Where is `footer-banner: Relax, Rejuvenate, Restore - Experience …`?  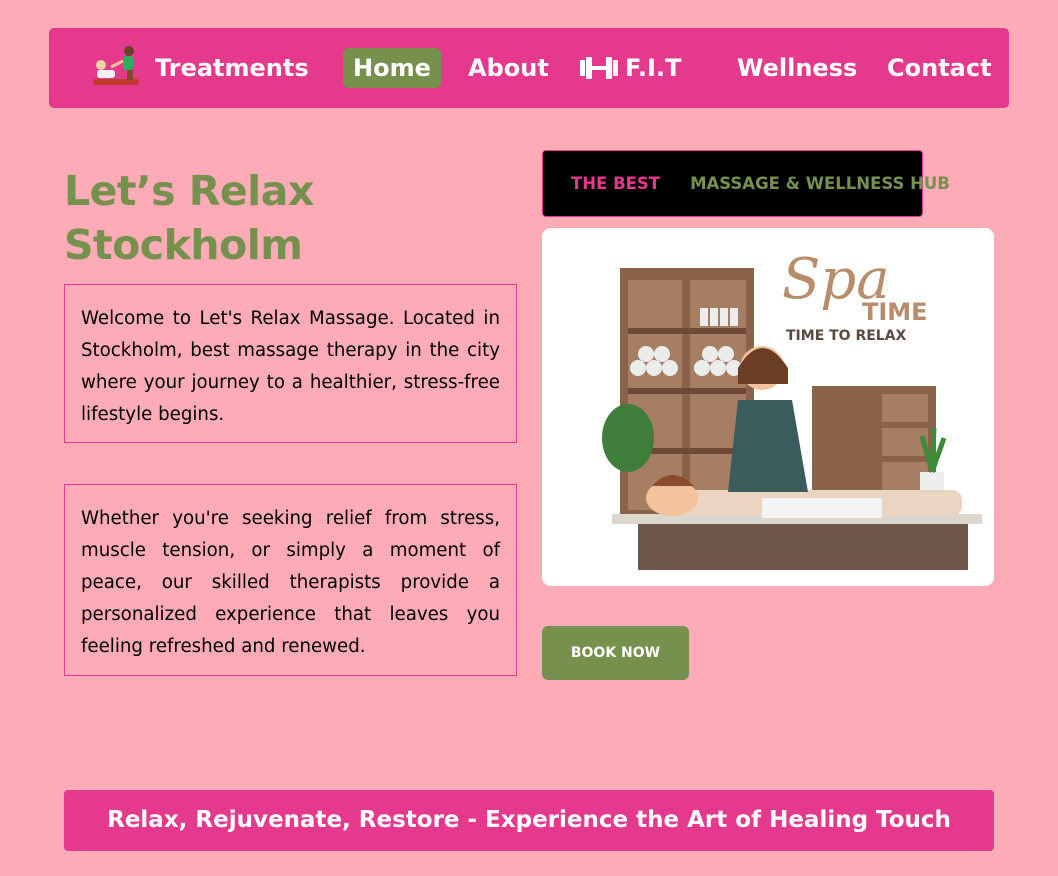 footer-banner: Relax, Rejuvenate, Restore - Experience … is located at coordinates (529, 820).